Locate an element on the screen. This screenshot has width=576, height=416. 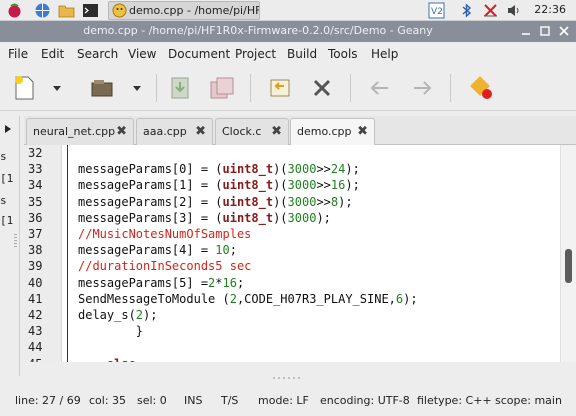
close-icon is located at coordinates (564, 31).